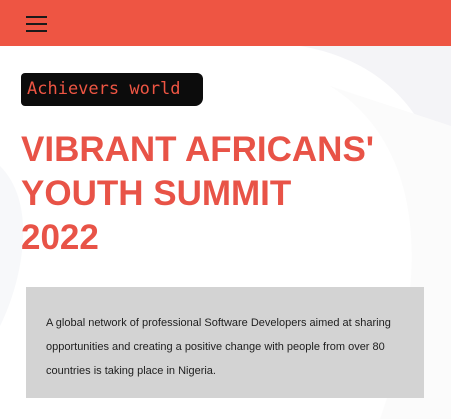 This screenshot has height=419, width=451. I want to click on page-title-line-2: YOUTH SUMMIT, so click(156, 193).